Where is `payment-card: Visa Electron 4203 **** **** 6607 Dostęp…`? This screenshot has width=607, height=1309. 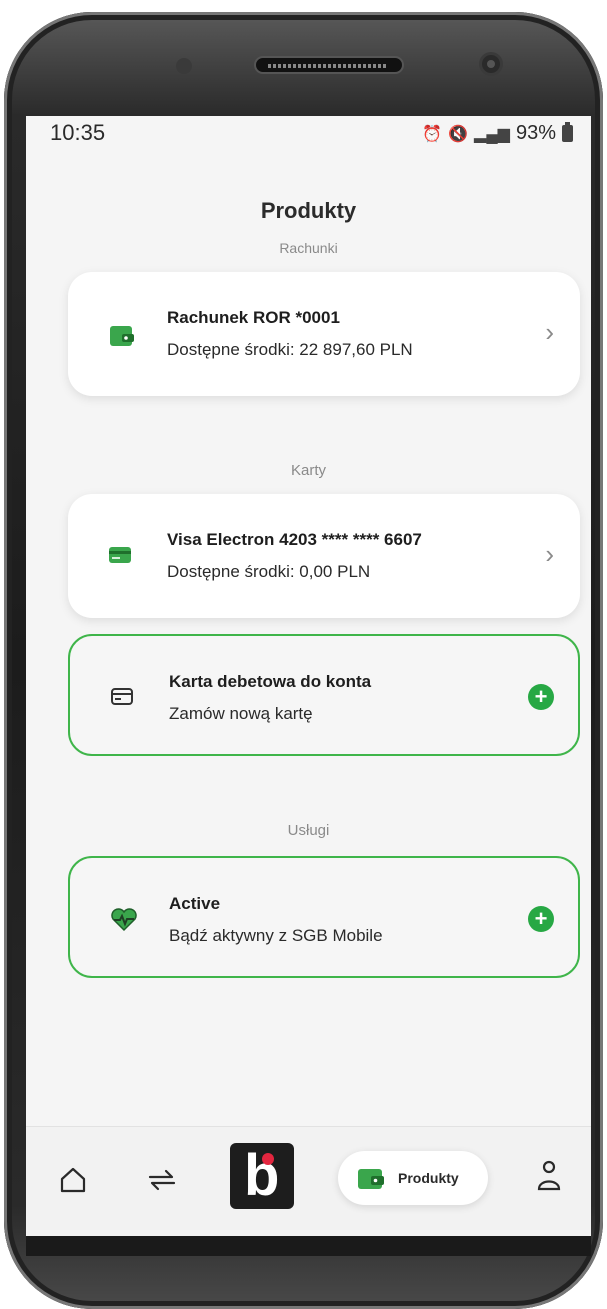 payment-card: Visa Electron 4203 **** **** 6607 Dostęp… is located at coordinates (324, 556).